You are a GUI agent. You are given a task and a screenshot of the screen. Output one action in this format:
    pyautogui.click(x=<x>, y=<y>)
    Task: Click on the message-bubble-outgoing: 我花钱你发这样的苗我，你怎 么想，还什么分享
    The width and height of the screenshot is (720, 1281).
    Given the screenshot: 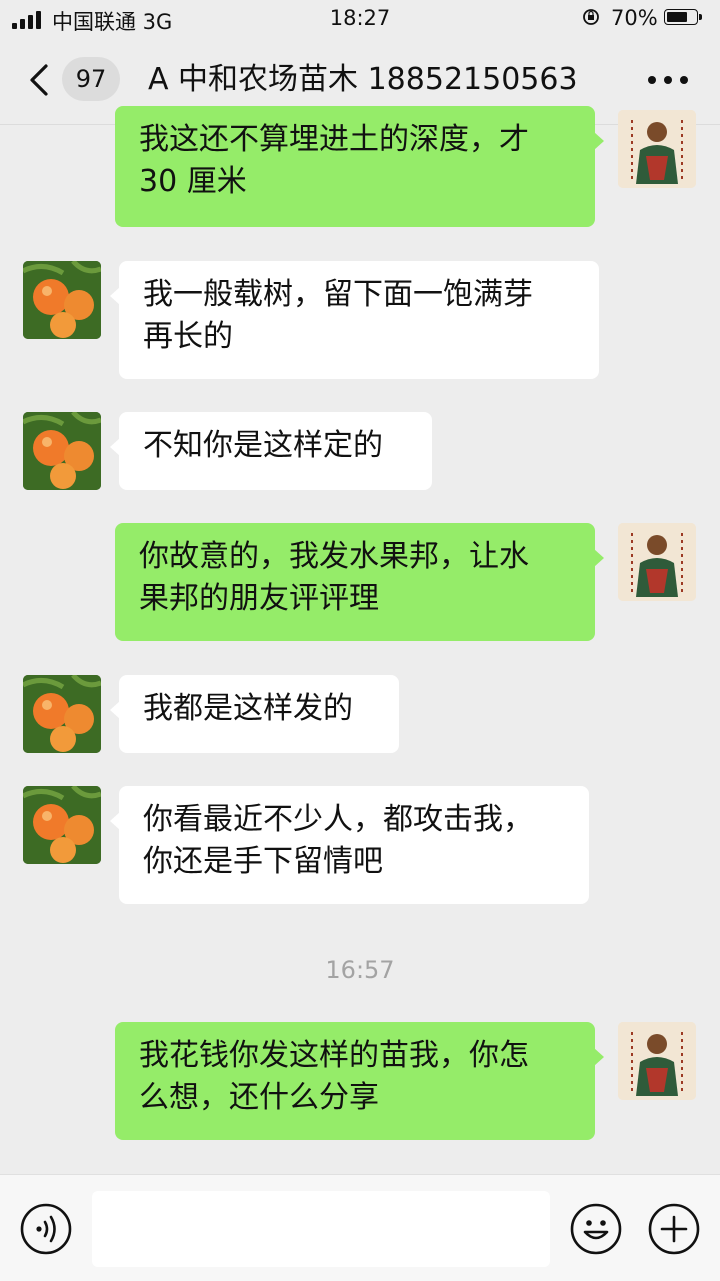 What is the action you would take?
    pyautogui.click(x=359, y=1081)
    